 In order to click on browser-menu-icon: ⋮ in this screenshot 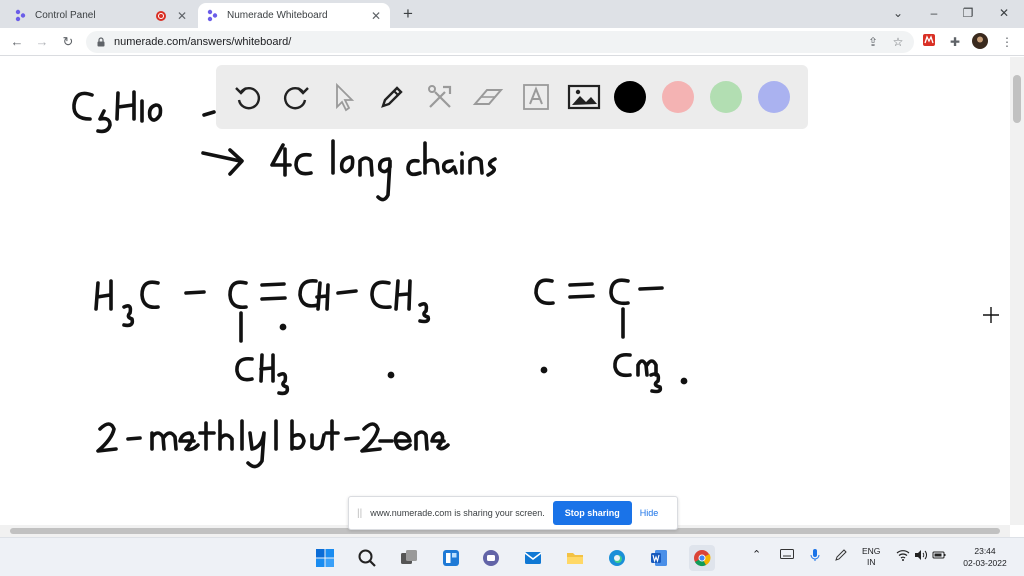, I will do `click(1007, 42)`.